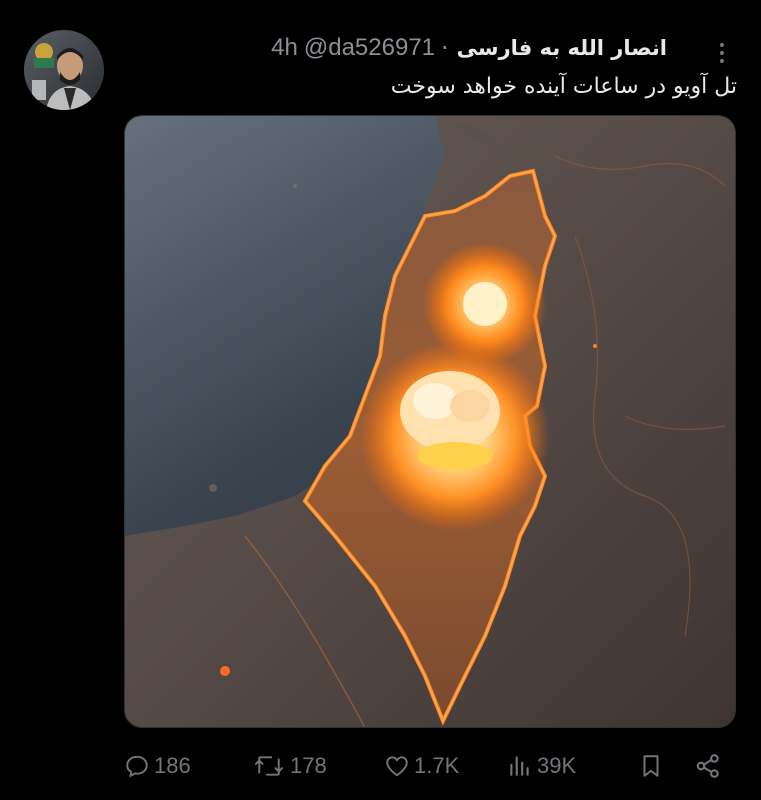 The height and width of the screenshot is (800, 761). What do you see at coordinates (557, 765) in the screenshot?
I see `view-count: 39K` at bounding box center [557, 765].